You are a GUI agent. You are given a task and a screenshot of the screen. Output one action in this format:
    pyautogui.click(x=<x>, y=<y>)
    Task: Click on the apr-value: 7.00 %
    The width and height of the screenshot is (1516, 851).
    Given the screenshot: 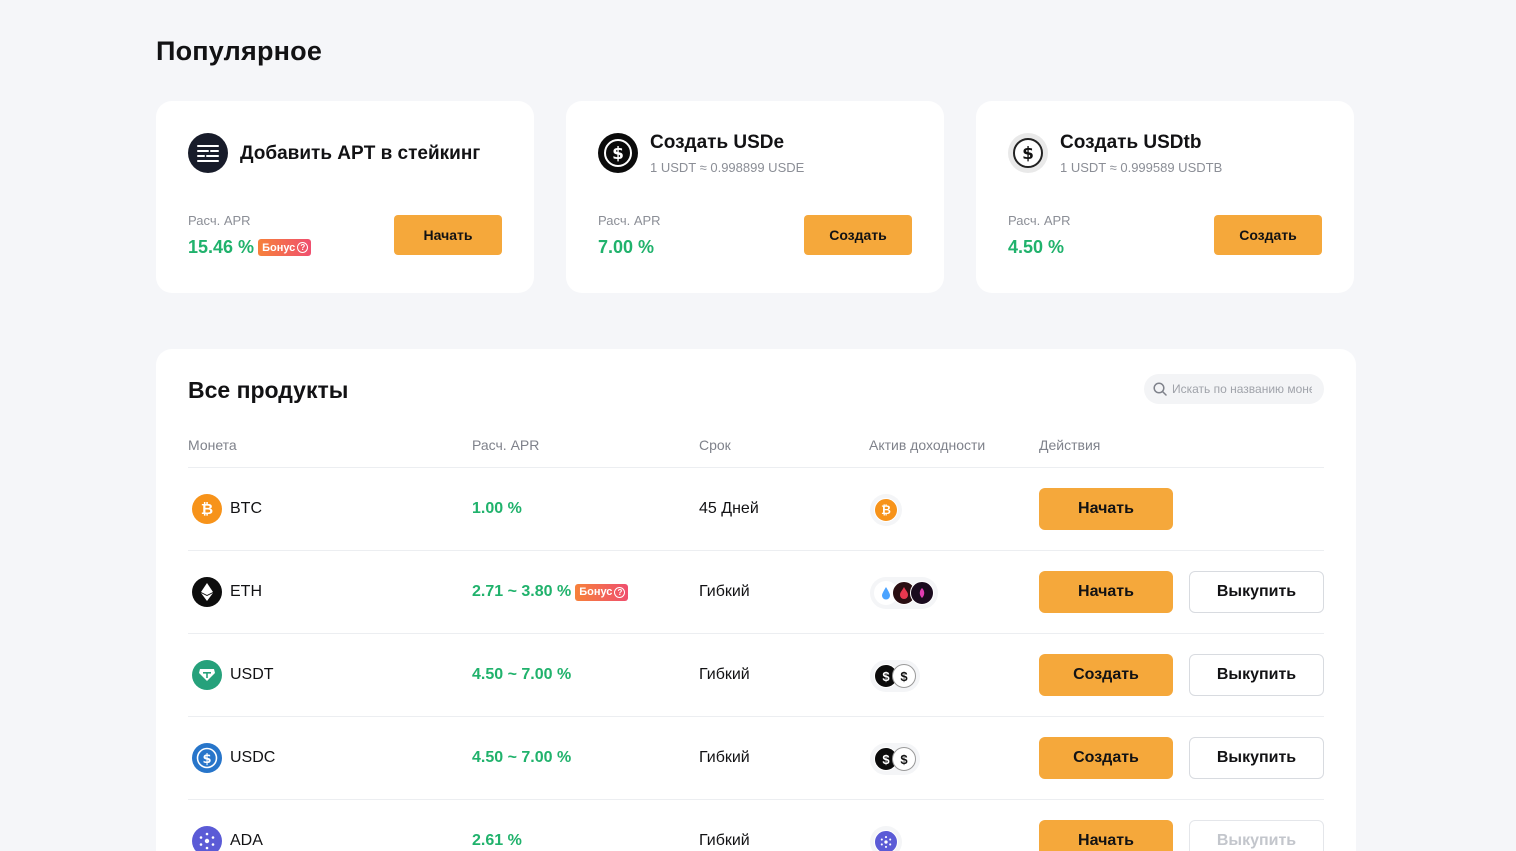 What is the action you would take?
    pyautogui.click(x=626, y=247)
    